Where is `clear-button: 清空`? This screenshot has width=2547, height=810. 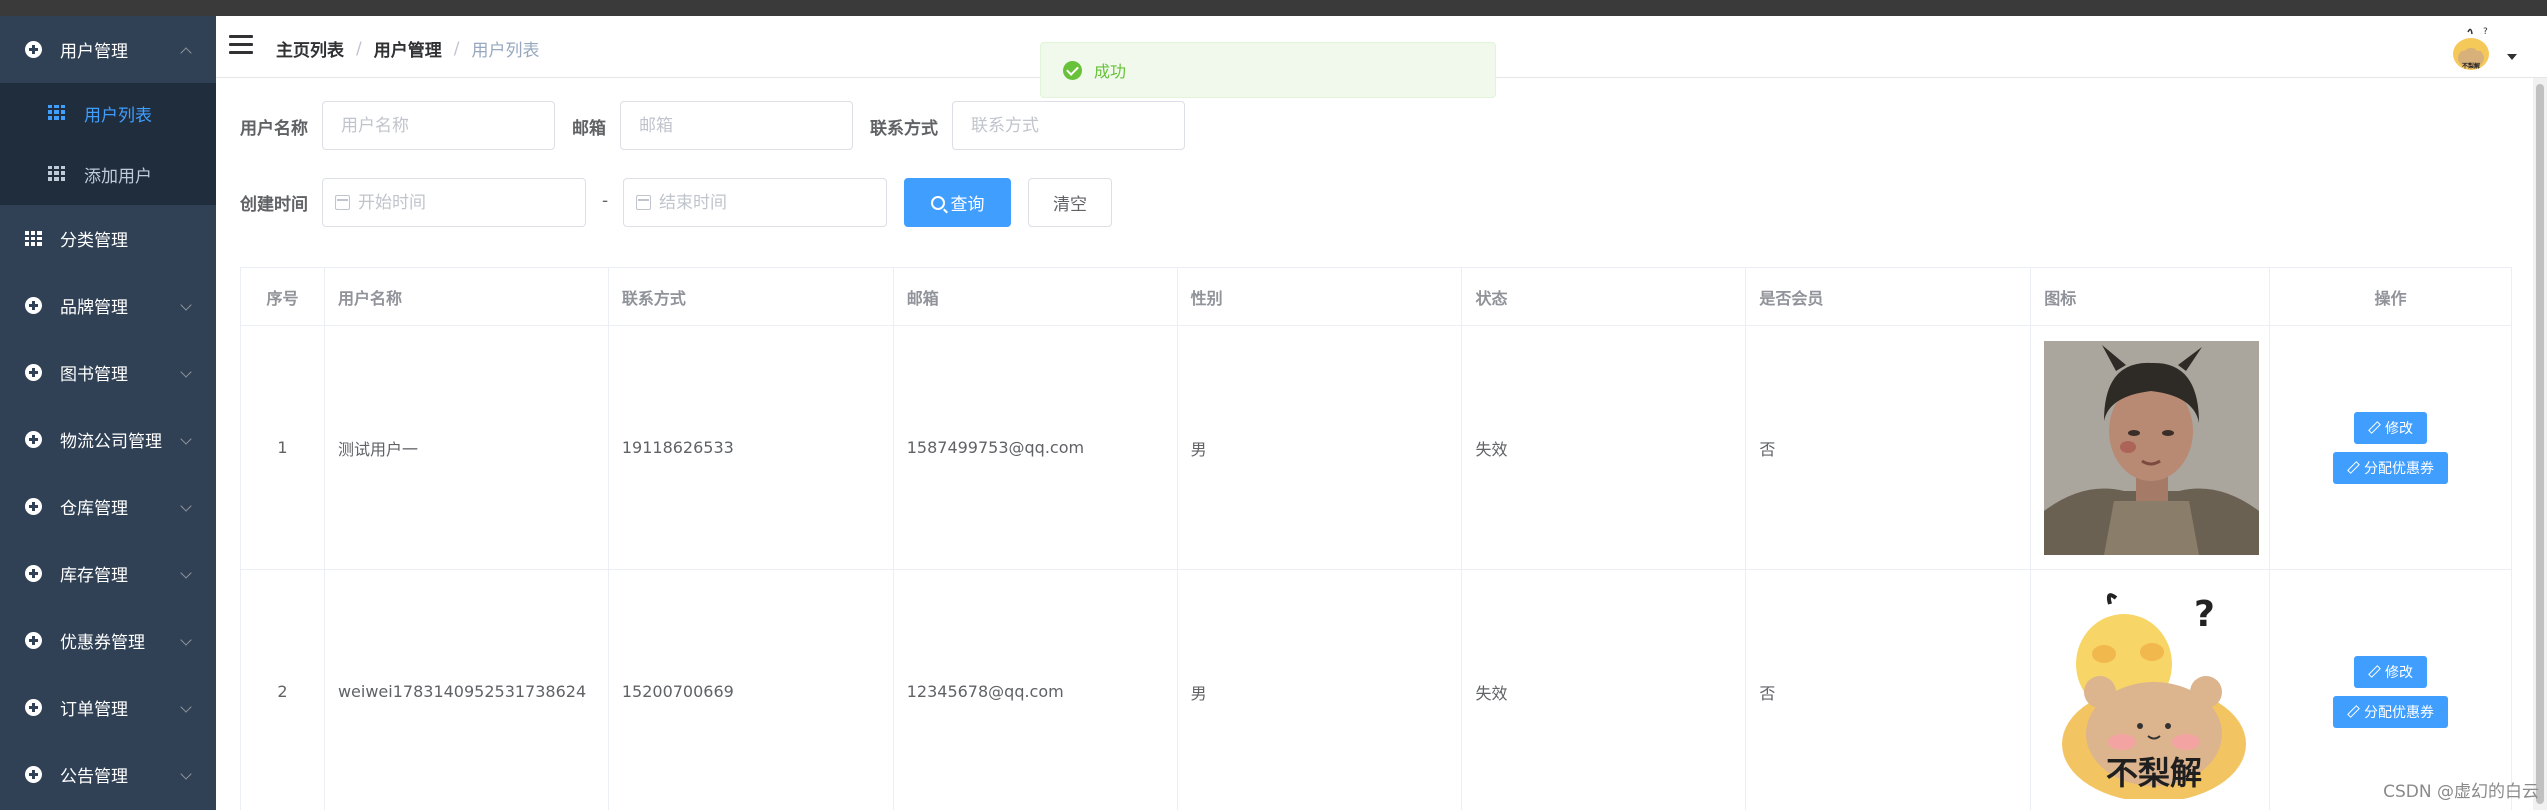 clear-button: 清空 is located at coordinates (1070, 202).